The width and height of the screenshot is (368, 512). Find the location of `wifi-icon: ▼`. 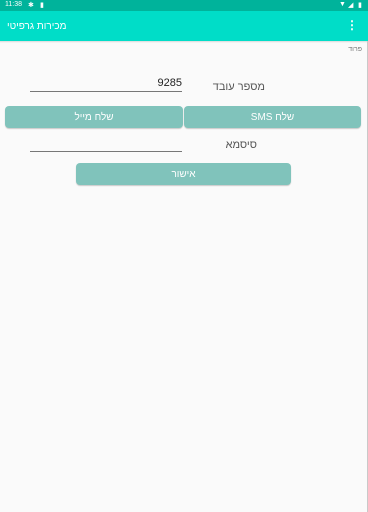

wifi-icon: ▼ is located at coordinates (342, 4).